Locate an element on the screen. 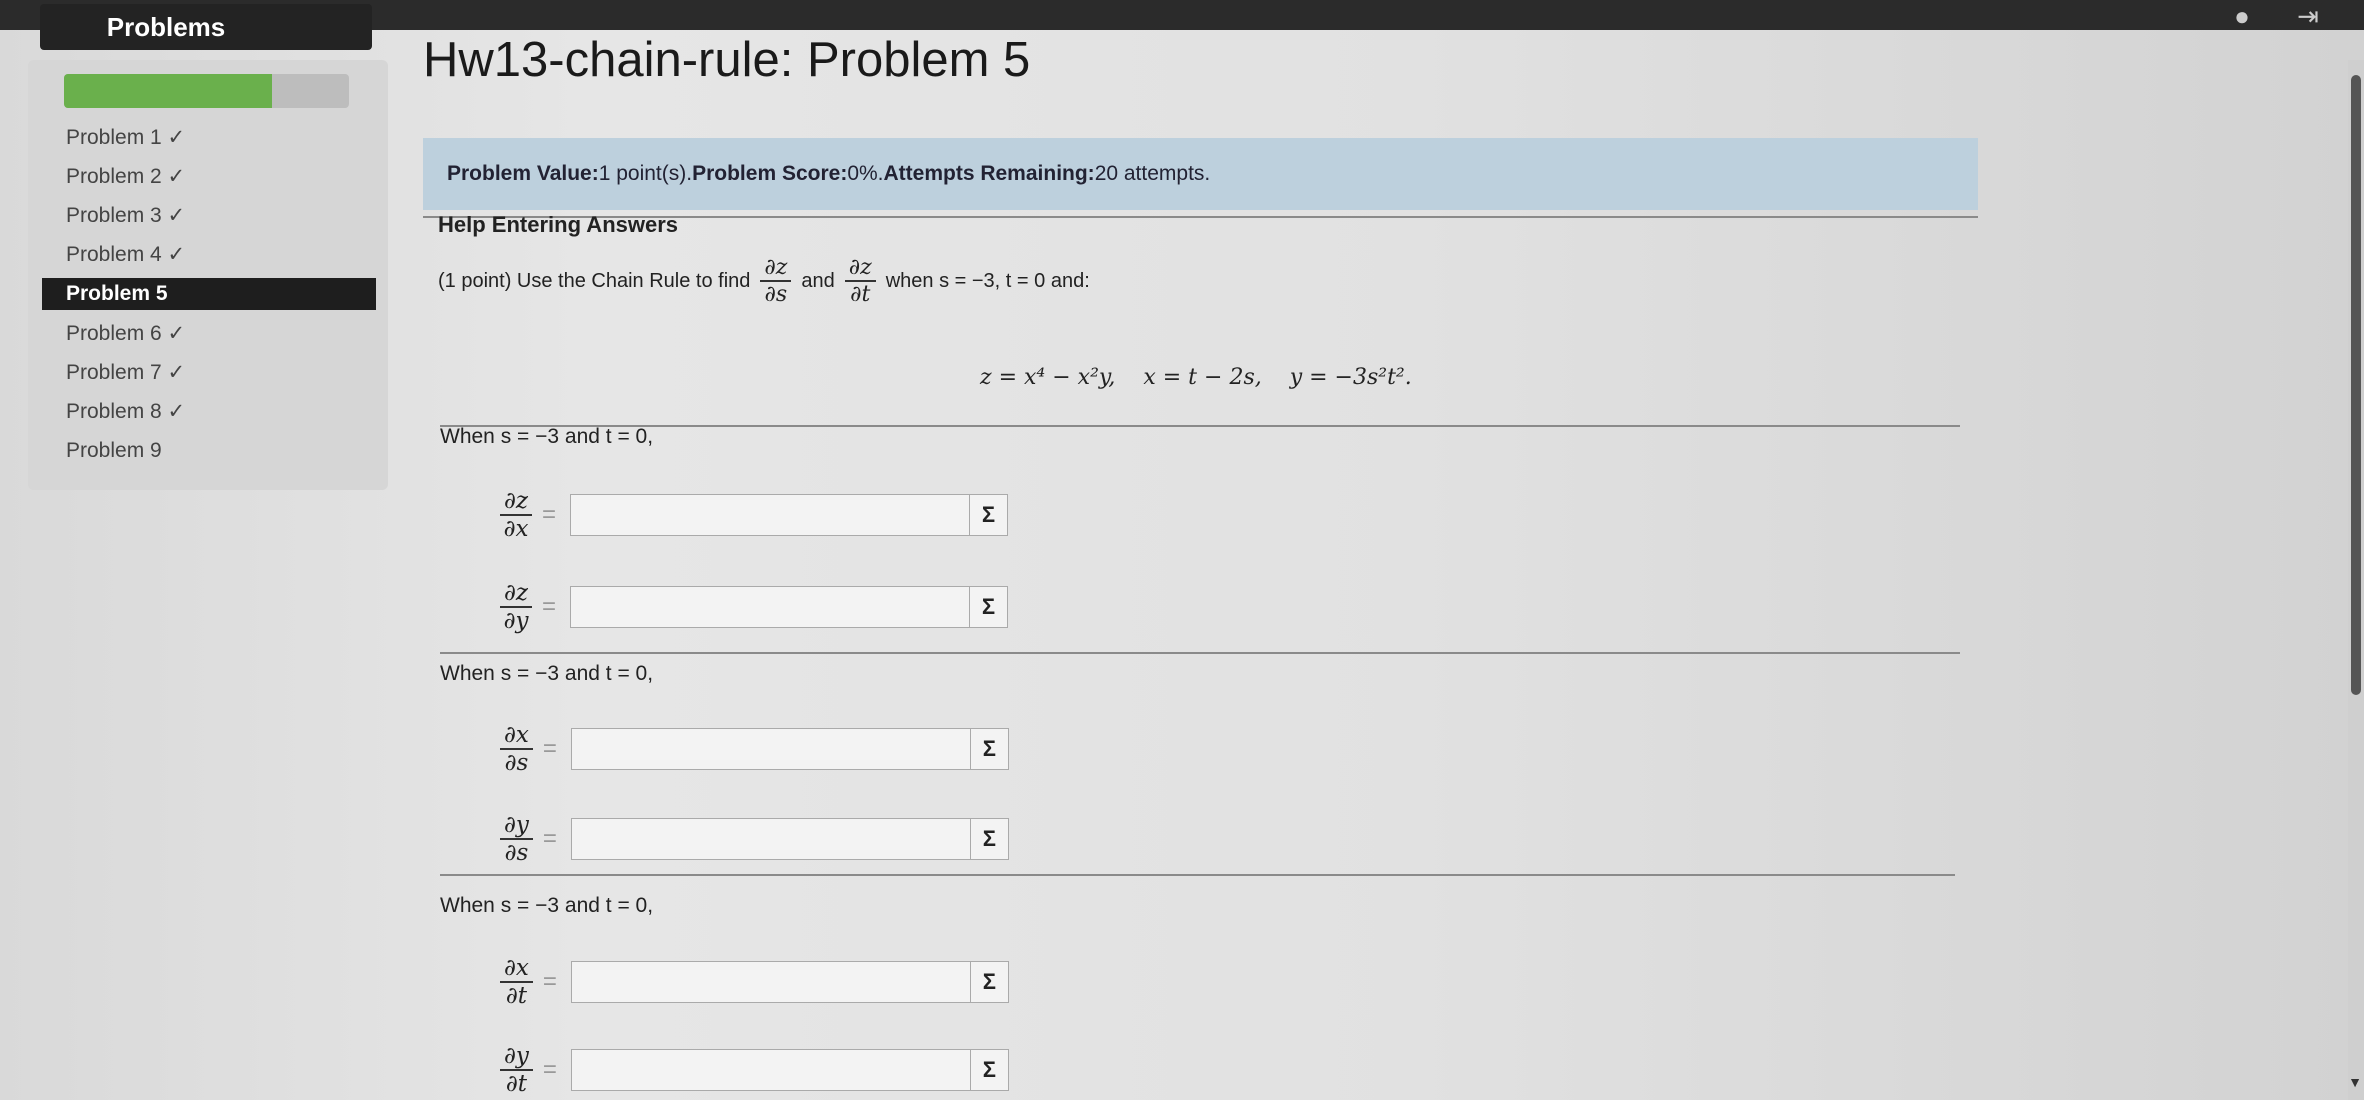 This screenshot has height=1100, width=2364. help-link: Help Entering Answers is located at coordinates (558, 225).